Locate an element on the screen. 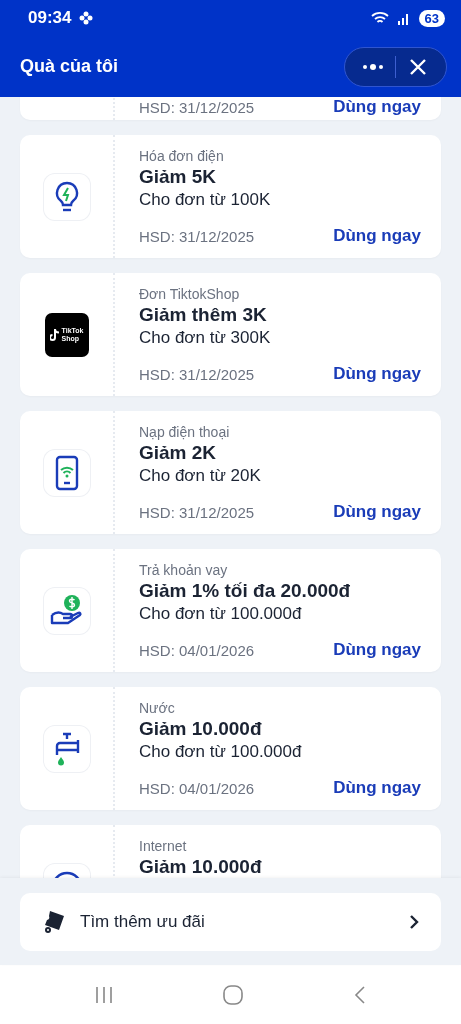 The width and height of the screenshot is (461, 1024). wifi-icon is located at coordinates (379, 18).